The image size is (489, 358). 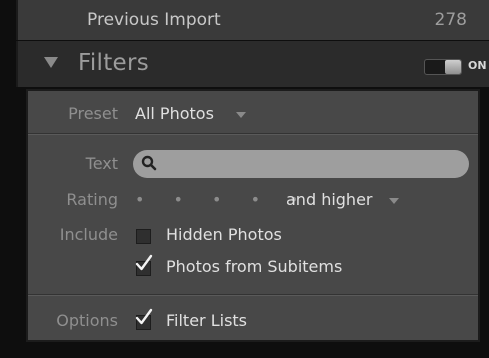 I want to click on filters-toggle, so click(x=443, y=67).